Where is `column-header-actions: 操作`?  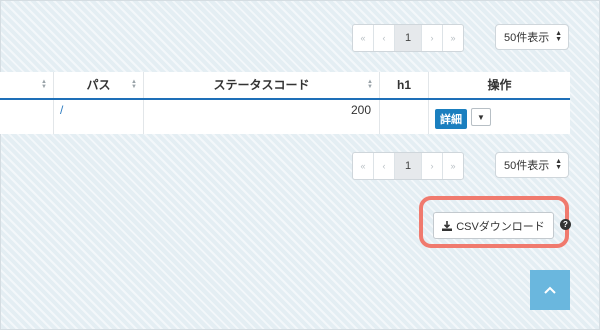
column-header-actions: 操作 is located at coordinates (499, 85).